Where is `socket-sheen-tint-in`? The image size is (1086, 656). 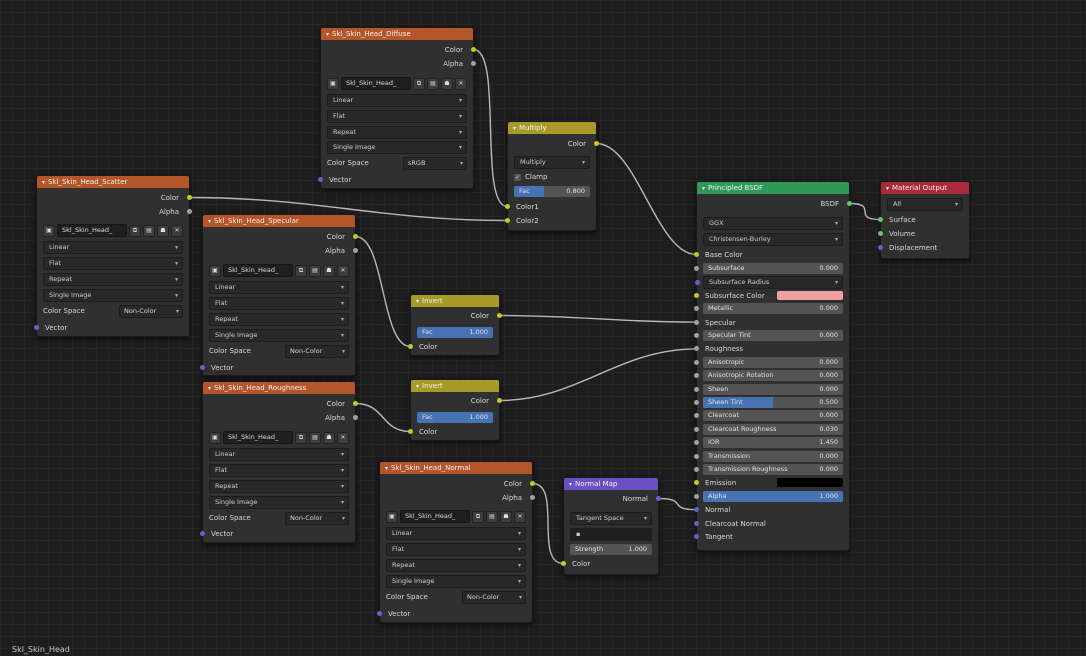
socket-sheen-tint-in is located at coordinates (696, 402).